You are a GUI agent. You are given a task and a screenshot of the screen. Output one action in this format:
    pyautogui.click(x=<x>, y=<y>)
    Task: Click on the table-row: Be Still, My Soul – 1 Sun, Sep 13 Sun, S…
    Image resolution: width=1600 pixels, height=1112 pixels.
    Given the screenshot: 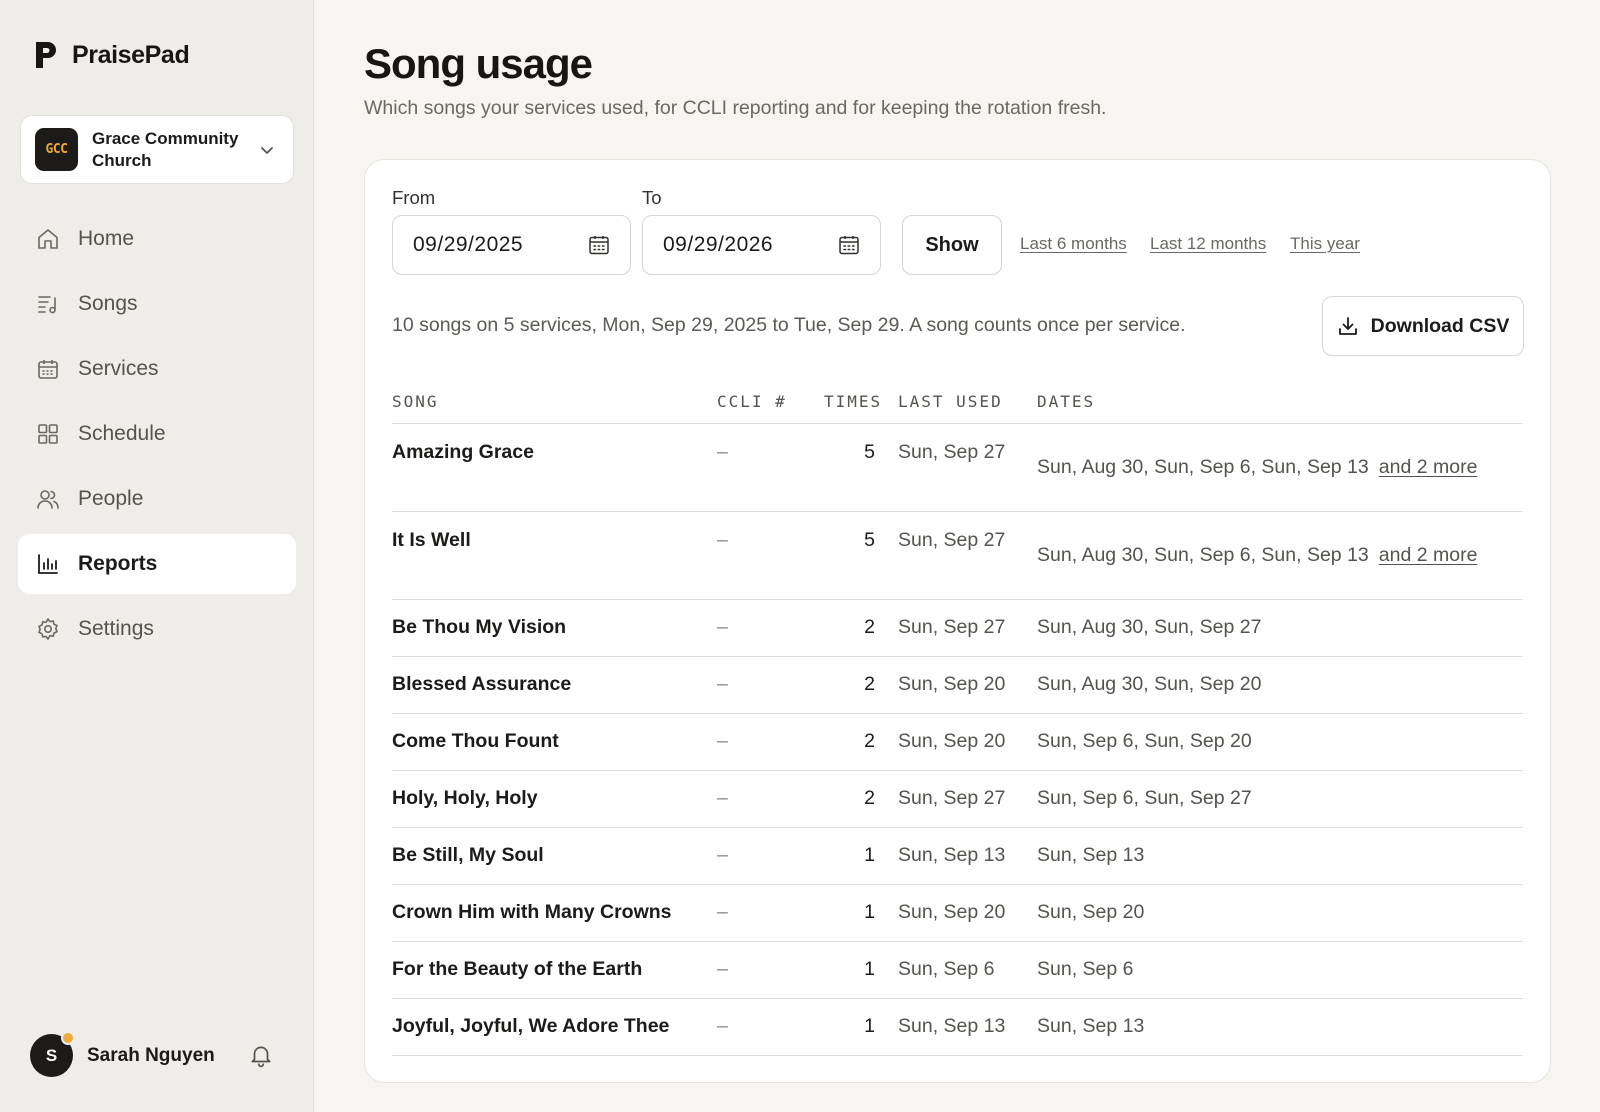 What is the action you would take?
    pyautogui.click(x=957, y=856)
    